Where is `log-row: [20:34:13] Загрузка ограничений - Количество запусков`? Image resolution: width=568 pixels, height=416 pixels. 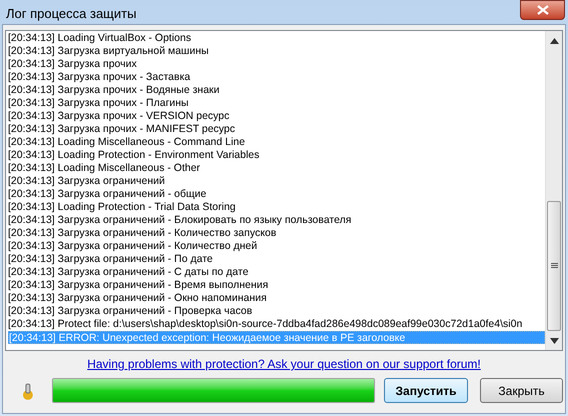
log-row: [20:34:13] Загрузка ограничений - Количество запусков is located at coordinates (276, 233).